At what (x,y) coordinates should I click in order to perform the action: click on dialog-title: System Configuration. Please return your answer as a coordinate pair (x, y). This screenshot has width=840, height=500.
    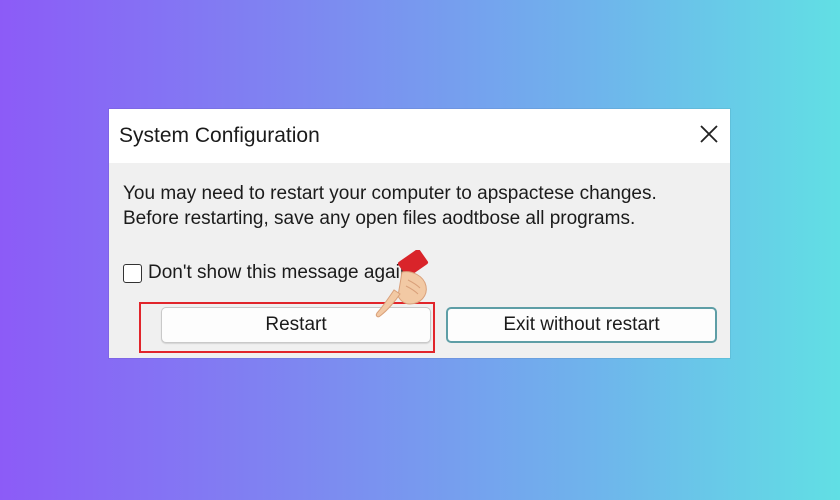
    Looking at the image, I should click on (219, 135).